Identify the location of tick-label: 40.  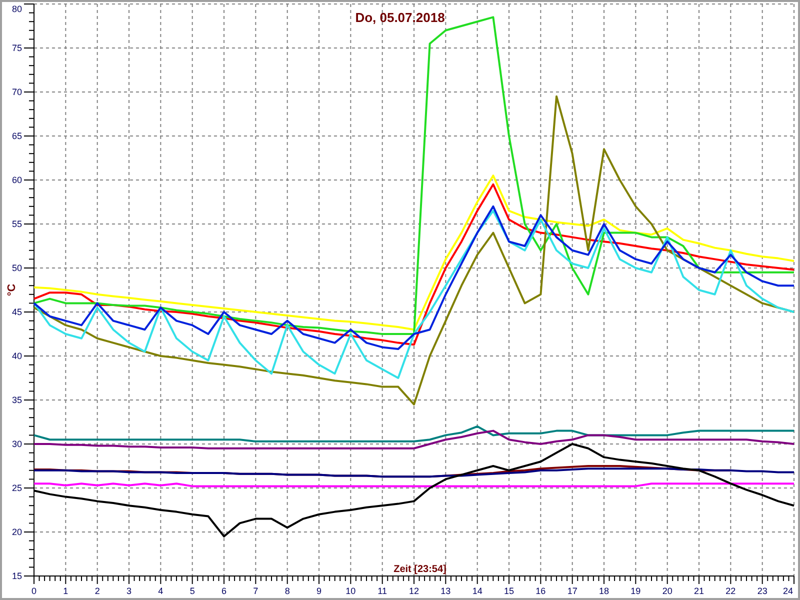
(17, 356).